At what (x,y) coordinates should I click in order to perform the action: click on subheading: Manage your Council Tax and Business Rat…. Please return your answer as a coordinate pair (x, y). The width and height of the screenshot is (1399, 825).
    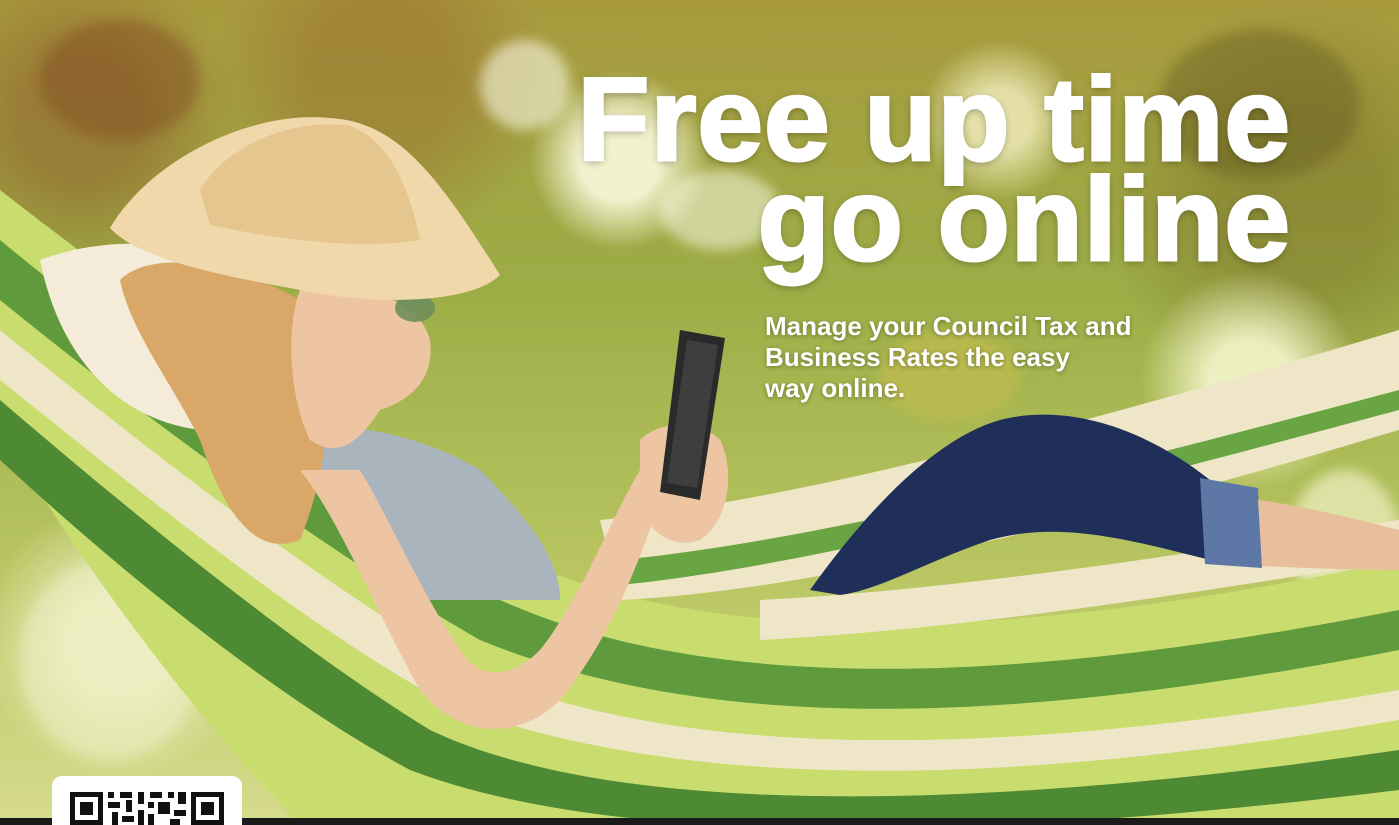
    Looking at the image, I should click on (1000, 357).